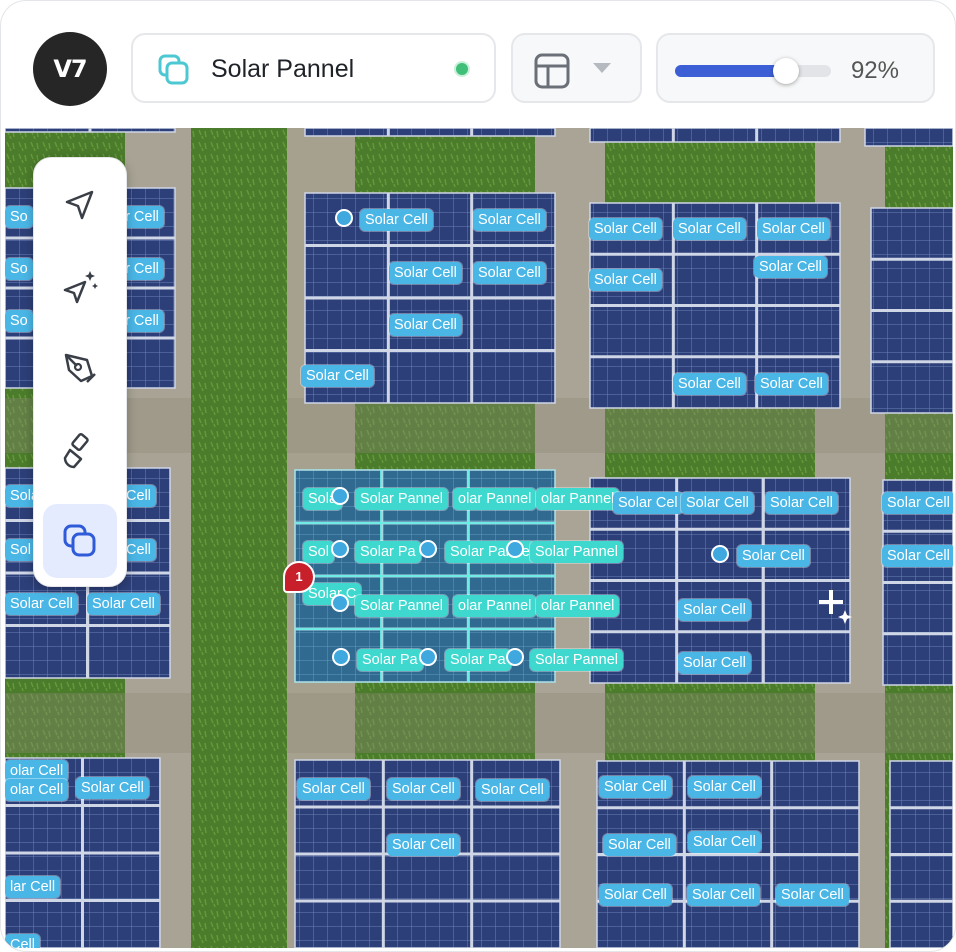  What do you see at coordinates (318, 552) in the screenshot?
I see `panel-annotation-tag: Sol` at bounding box center [318, 552].